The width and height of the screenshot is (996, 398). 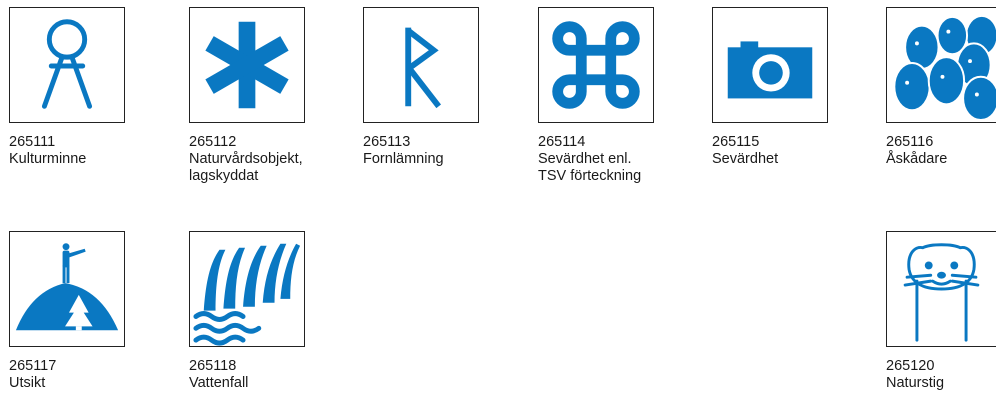 I want to click on camera-icon, so click(x=770, y=70).